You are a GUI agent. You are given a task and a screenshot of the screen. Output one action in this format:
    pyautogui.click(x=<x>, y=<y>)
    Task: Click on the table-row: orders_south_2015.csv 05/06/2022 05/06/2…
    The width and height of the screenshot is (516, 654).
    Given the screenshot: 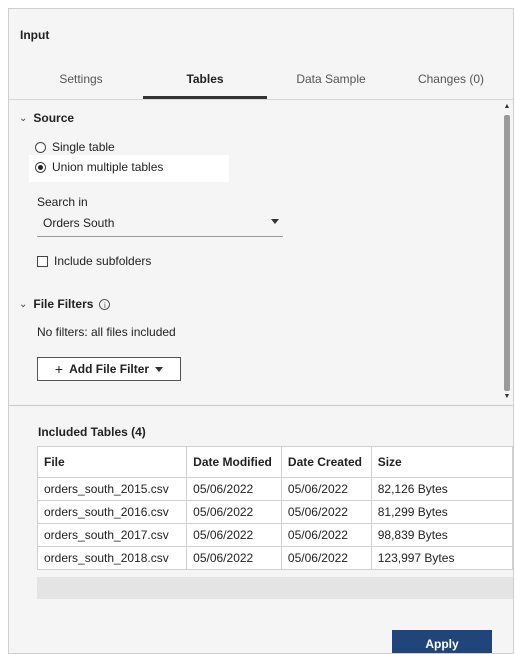 What is the action you would take?
    pyautogui.click(x=274, y=489)
    